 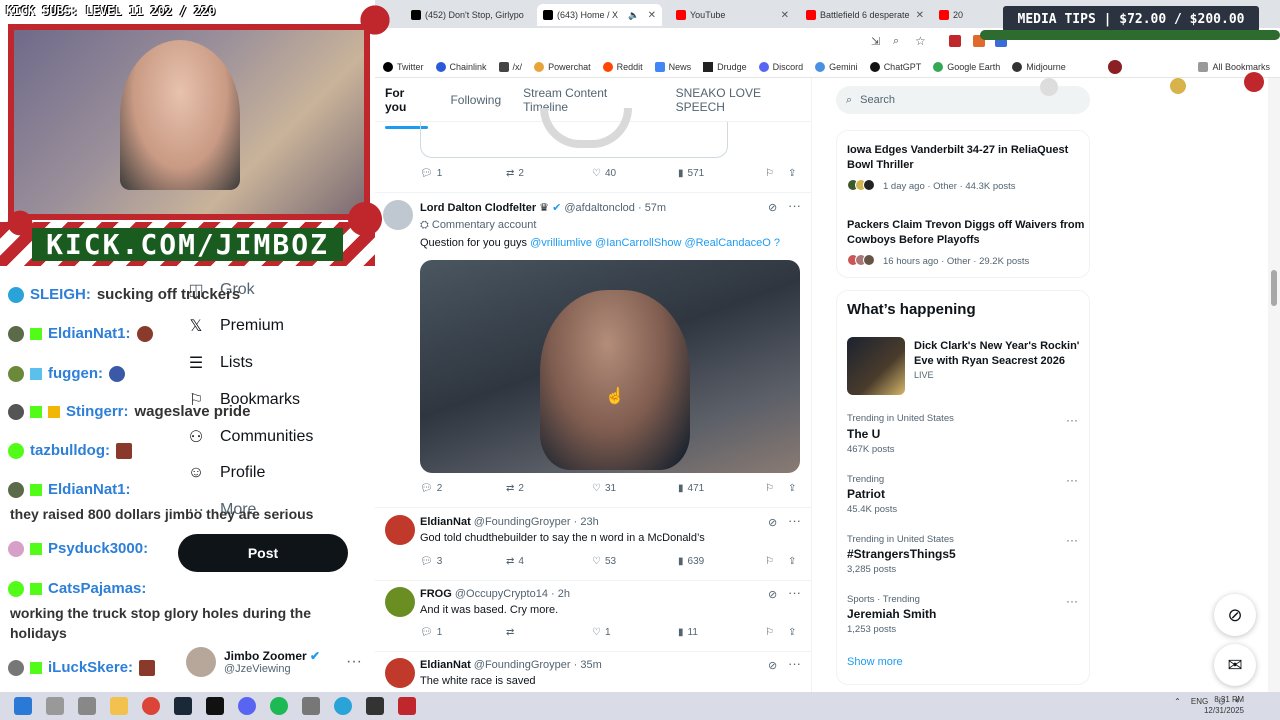 I want to click on bookmark-item: Discord, so click(x=780, y=66).